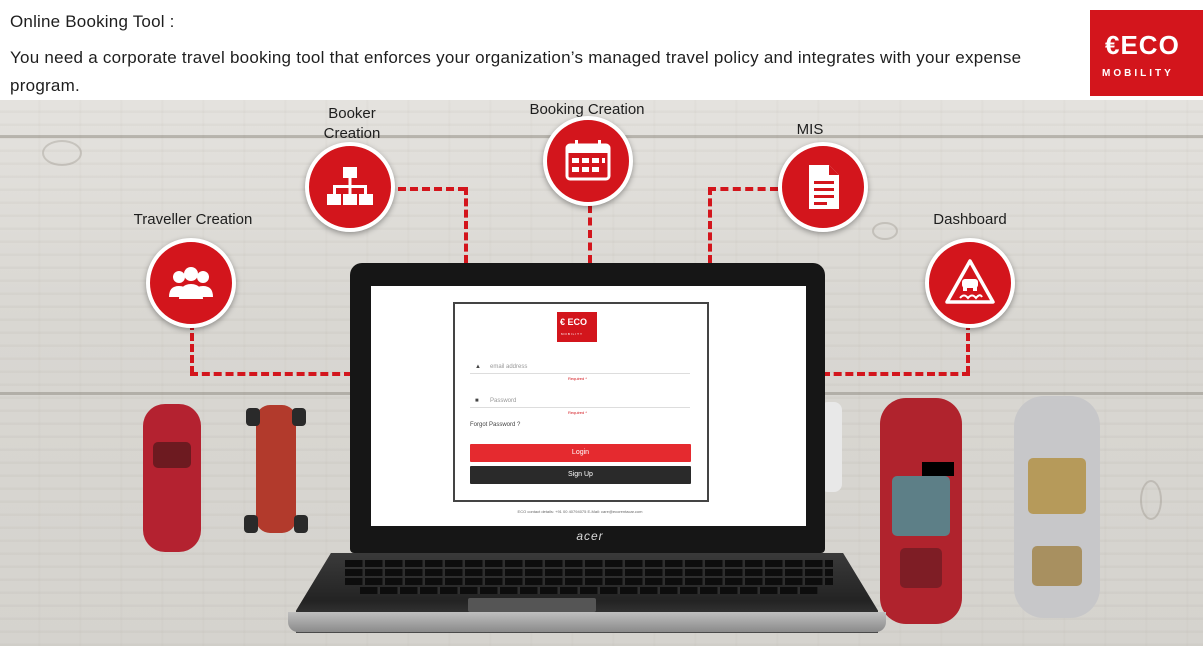 The image size is (1203, 646). I want to click on feature-label-dashboard: Dashboard, so click(970, 219).